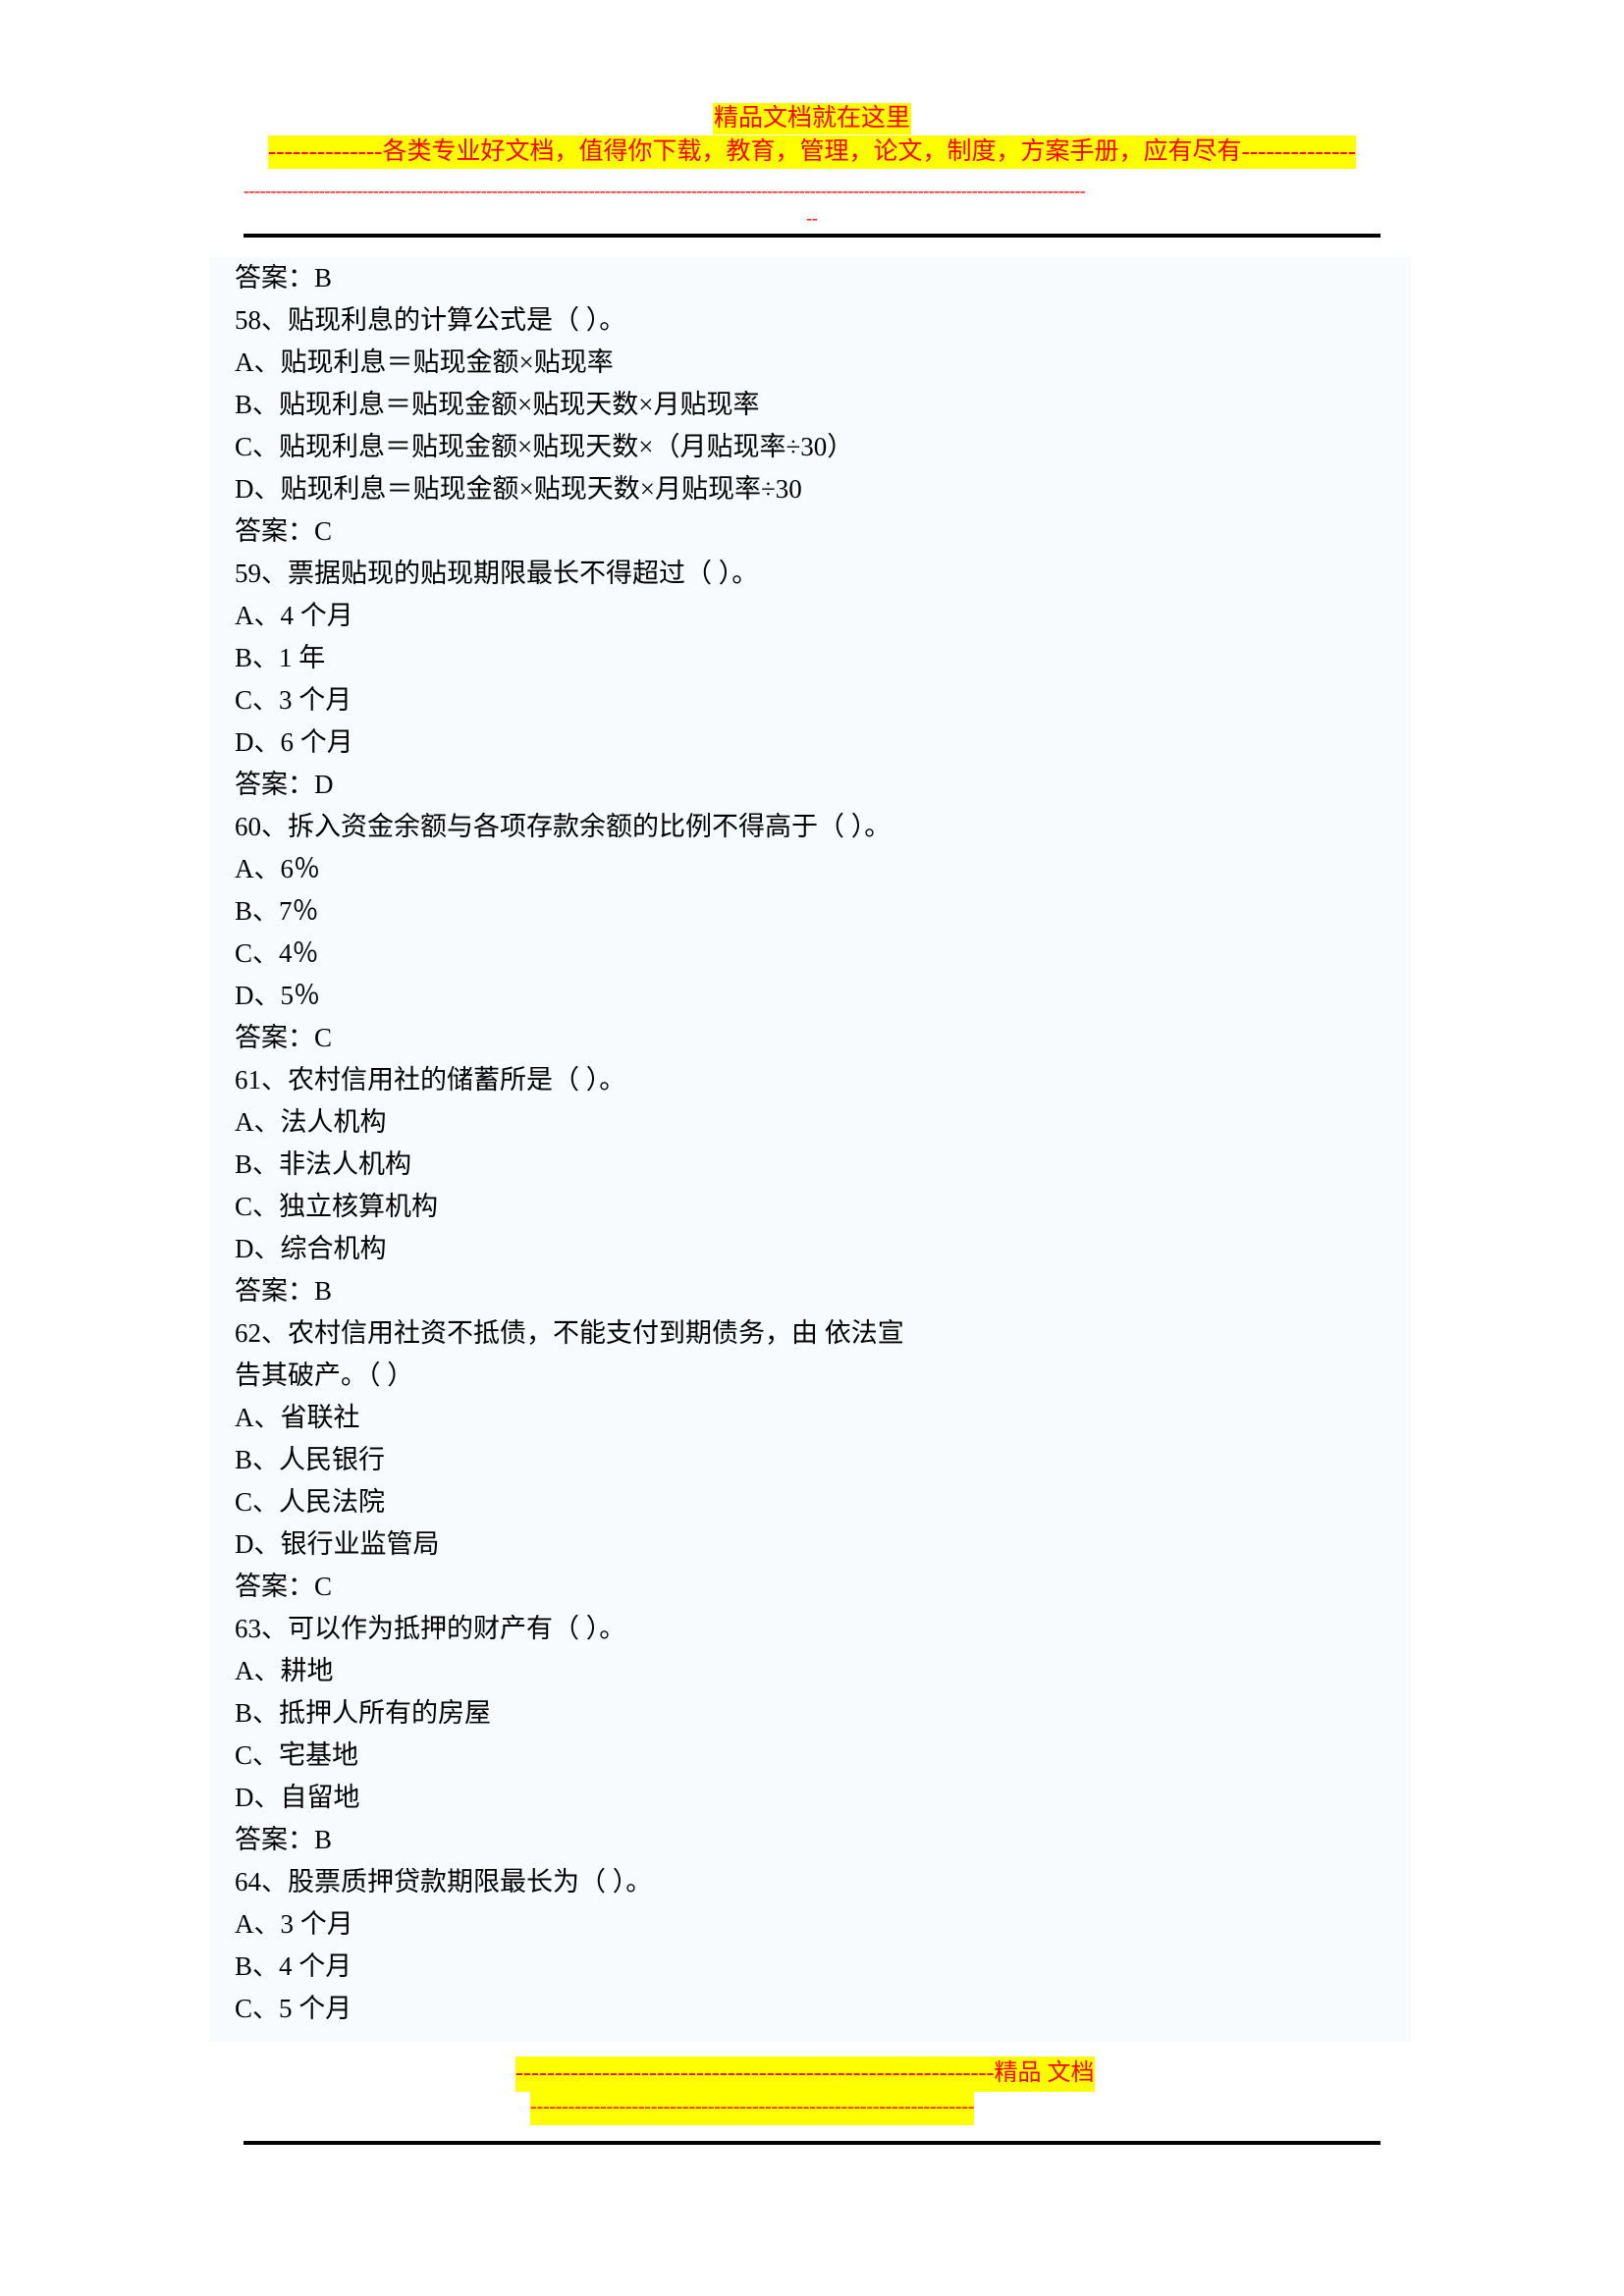 The width and height of the screenshot is (1624, 2296). Describe the element at coordinates (293, 700) in the screenshot. I see `option-line: C、3 个月` at that location.